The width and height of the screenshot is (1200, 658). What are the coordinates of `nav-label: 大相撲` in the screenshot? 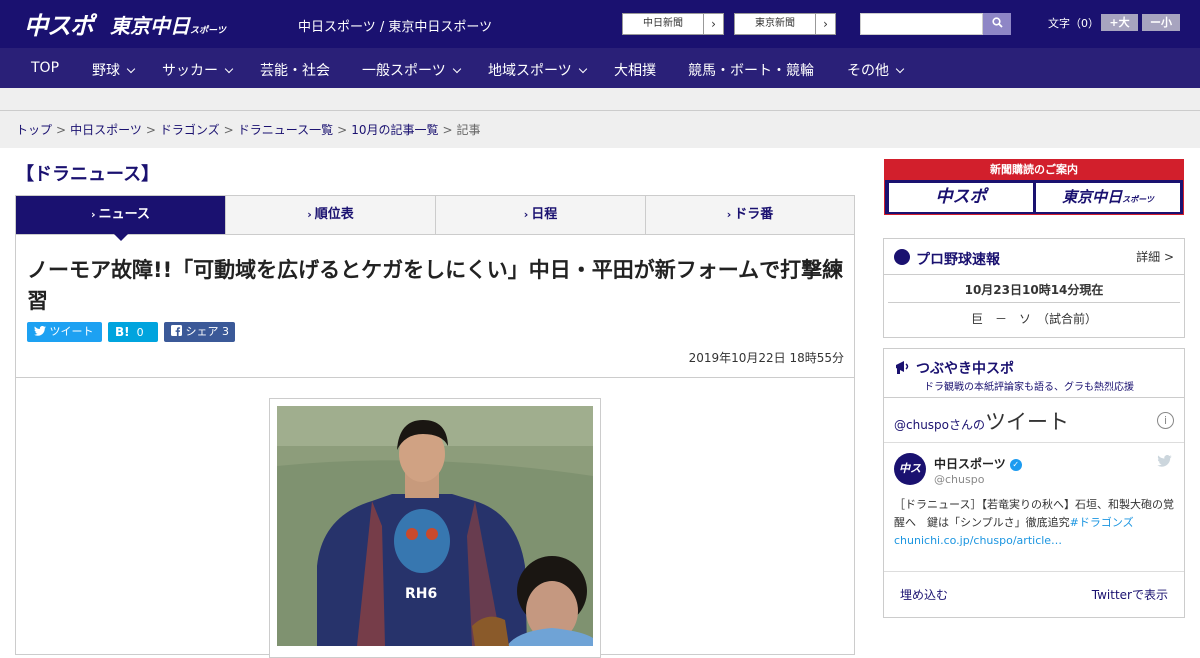 It's located at (635, 71).